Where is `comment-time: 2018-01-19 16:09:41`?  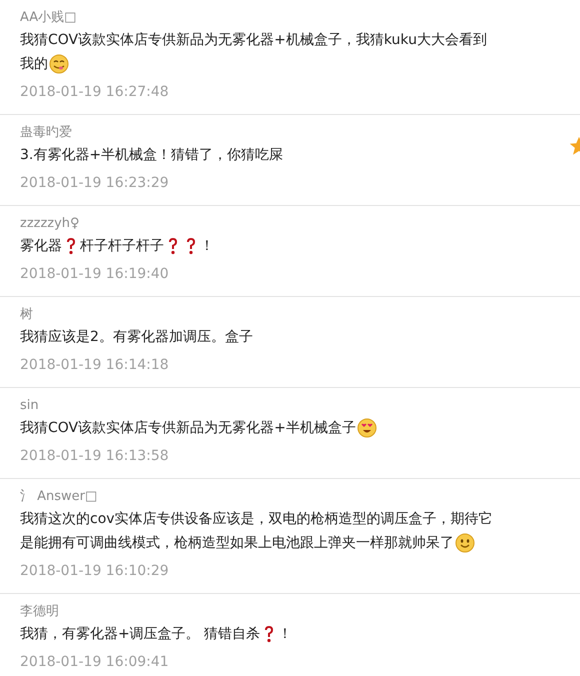 comment-time: 2018-01-19 16:09:41 is located at coordinates (95, 662).